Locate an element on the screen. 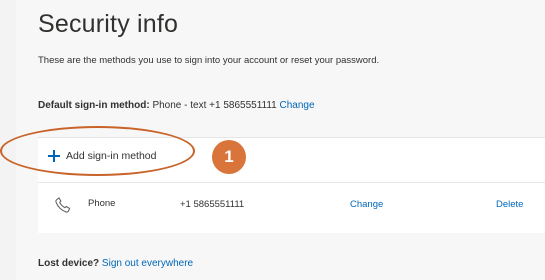  method-change-link: Change is located at coordinates (366, 204).